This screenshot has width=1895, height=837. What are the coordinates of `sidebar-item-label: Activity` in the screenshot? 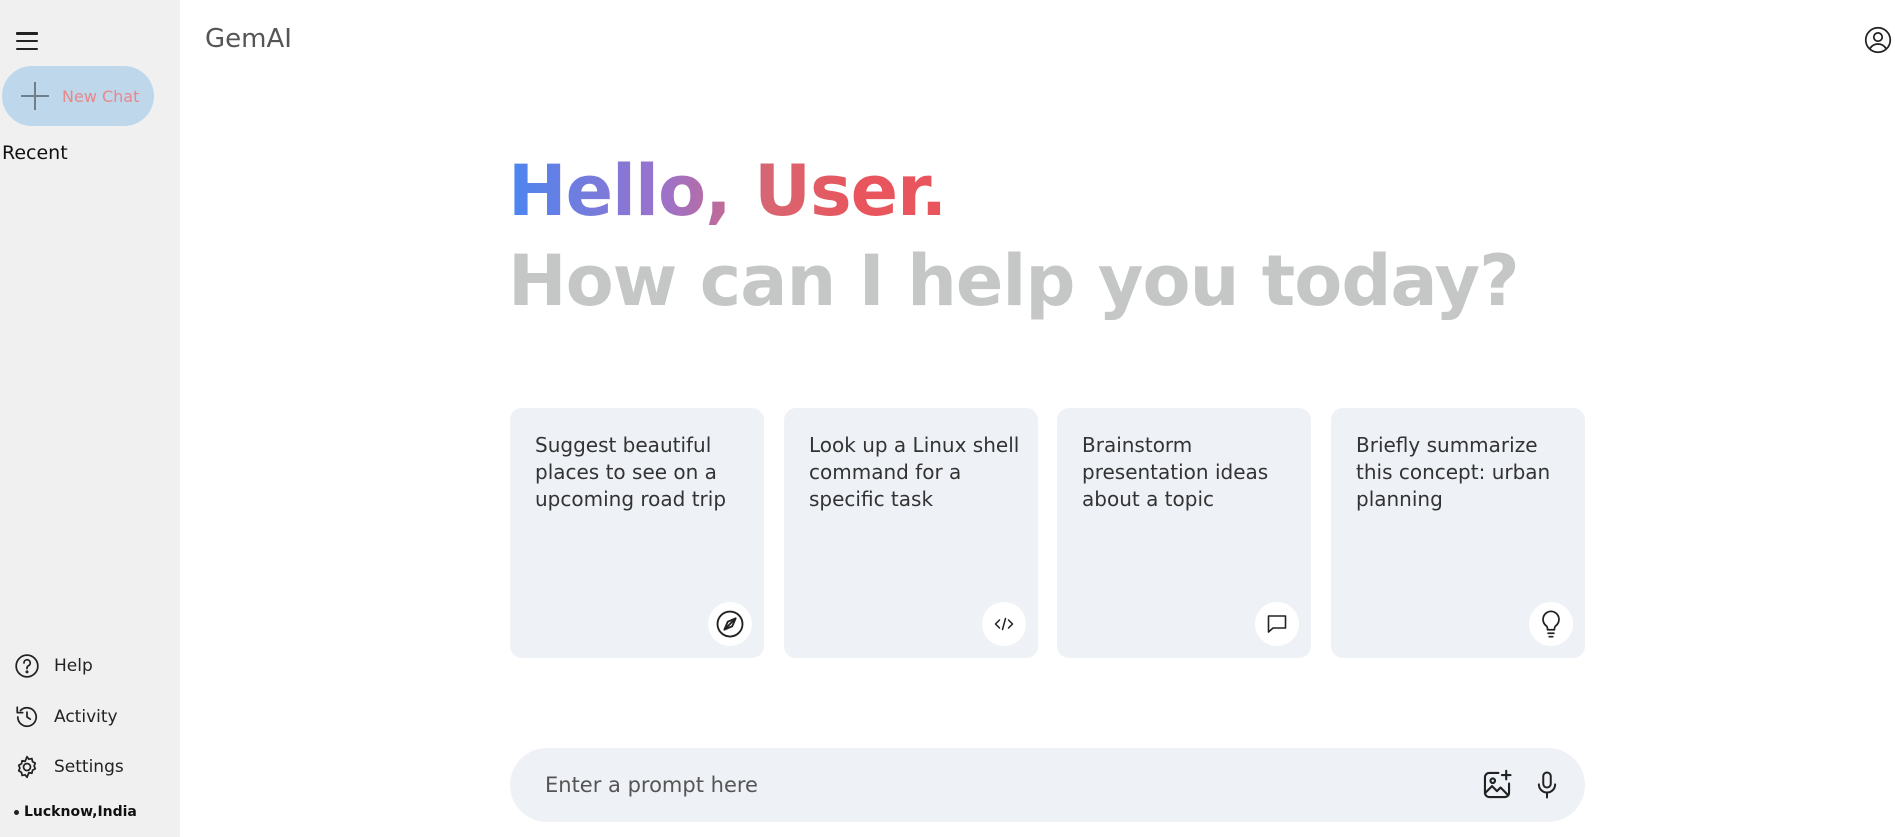 It's located at (86, 717).